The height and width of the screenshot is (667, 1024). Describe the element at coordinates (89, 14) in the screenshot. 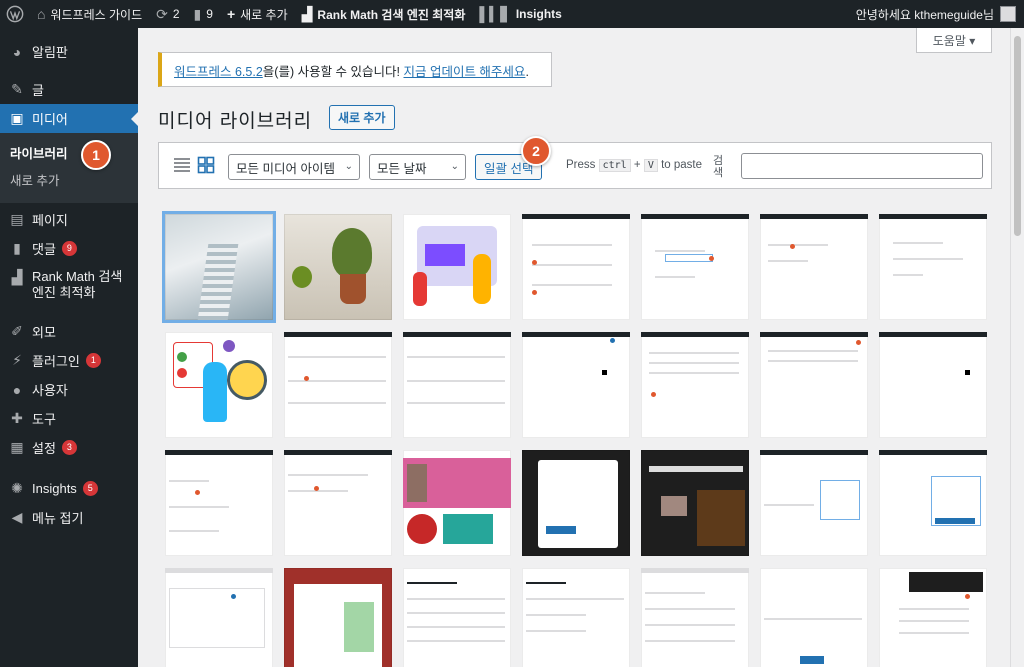

I see `site-name-link: ⌂ 워드프레스 가이드` at that location.